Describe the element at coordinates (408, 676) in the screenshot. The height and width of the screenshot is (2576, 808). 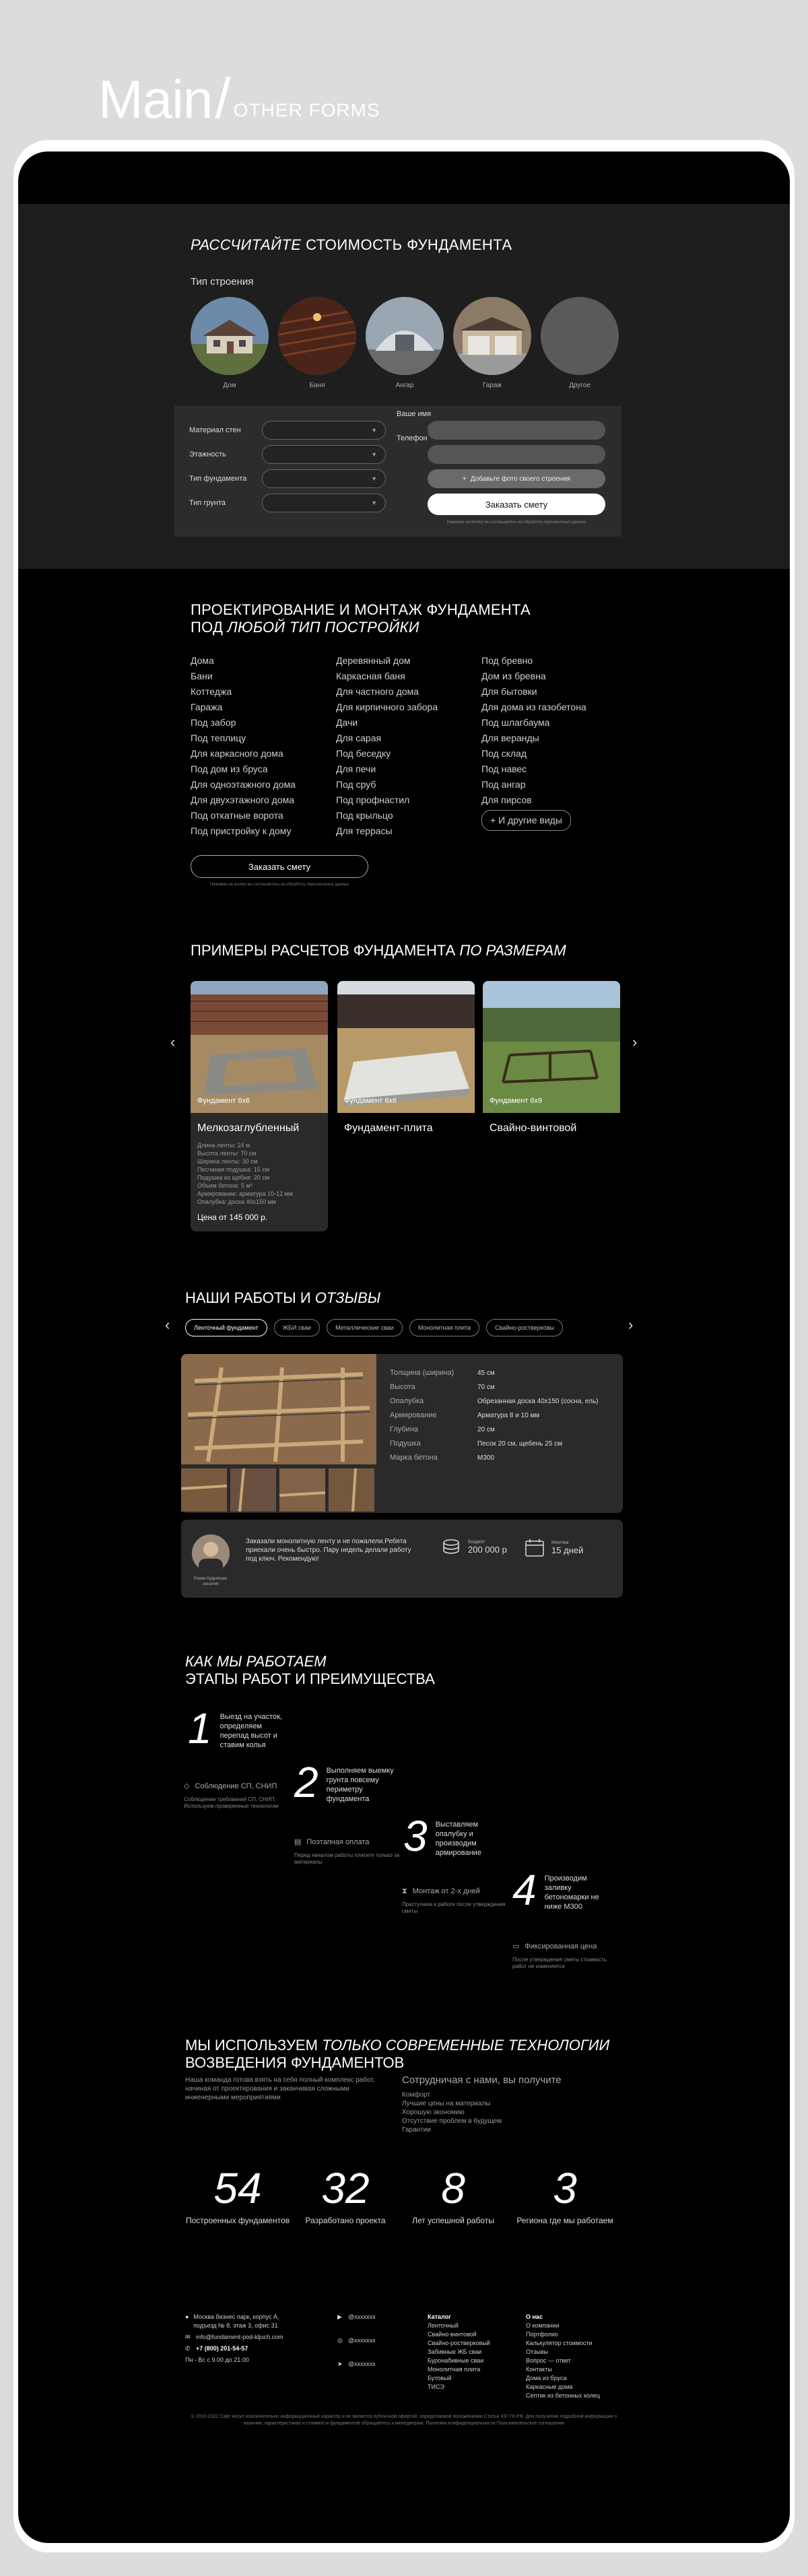
I see `list-item: Каркасная баня` at that location.